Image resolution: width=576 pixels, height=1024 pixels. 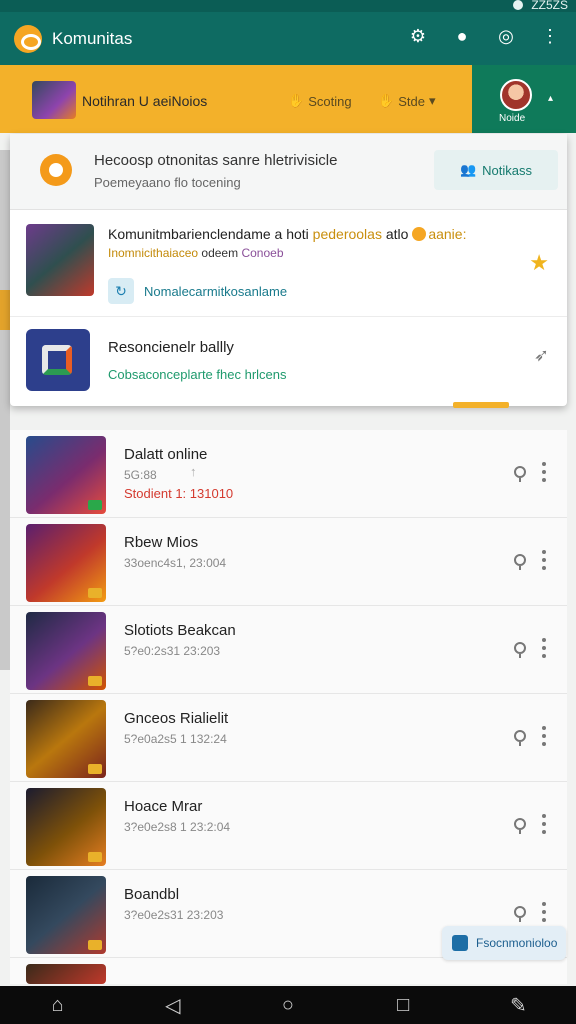 What do you see at coordinates (288, 38) in the screenshot?
I see `app-bar: Komunitas ⚙ ● ◎ ⋮` at bounding box center [288, 38].